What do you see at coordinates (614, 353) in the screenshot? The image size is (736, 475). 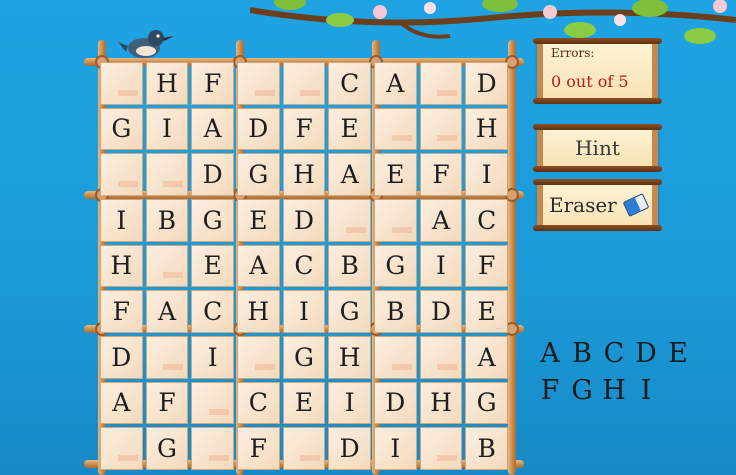 I see `palette-letter: C` at bounding box center [614, 353].